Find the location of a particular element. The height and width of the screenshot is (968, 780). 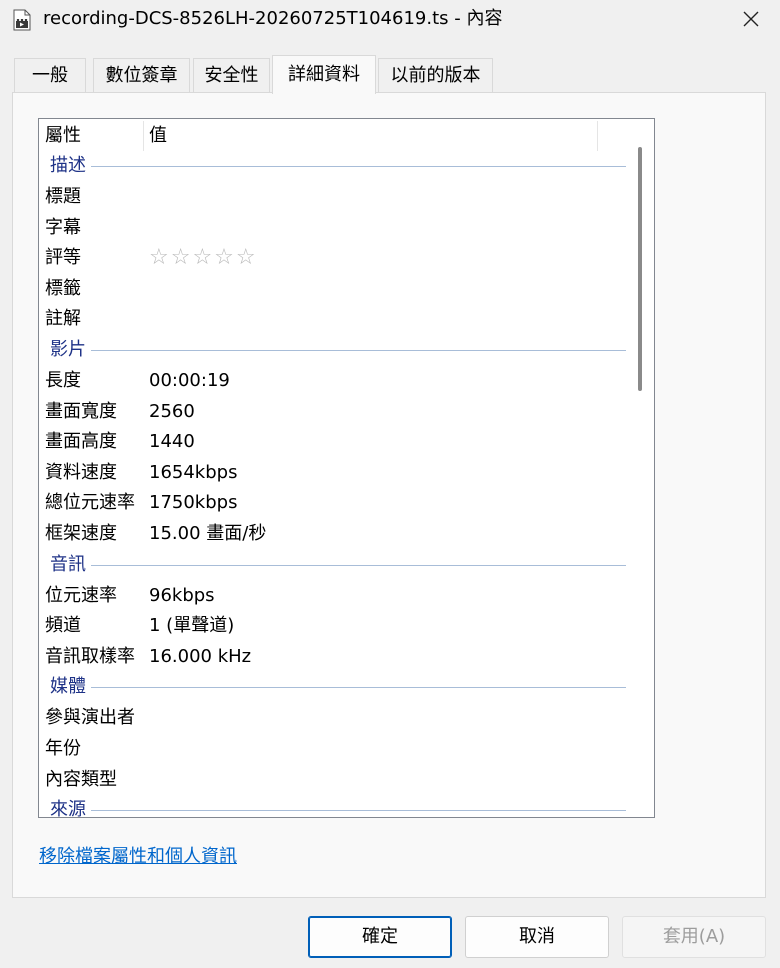

cancel-button: 取消 is located at coordinates (537, 937).